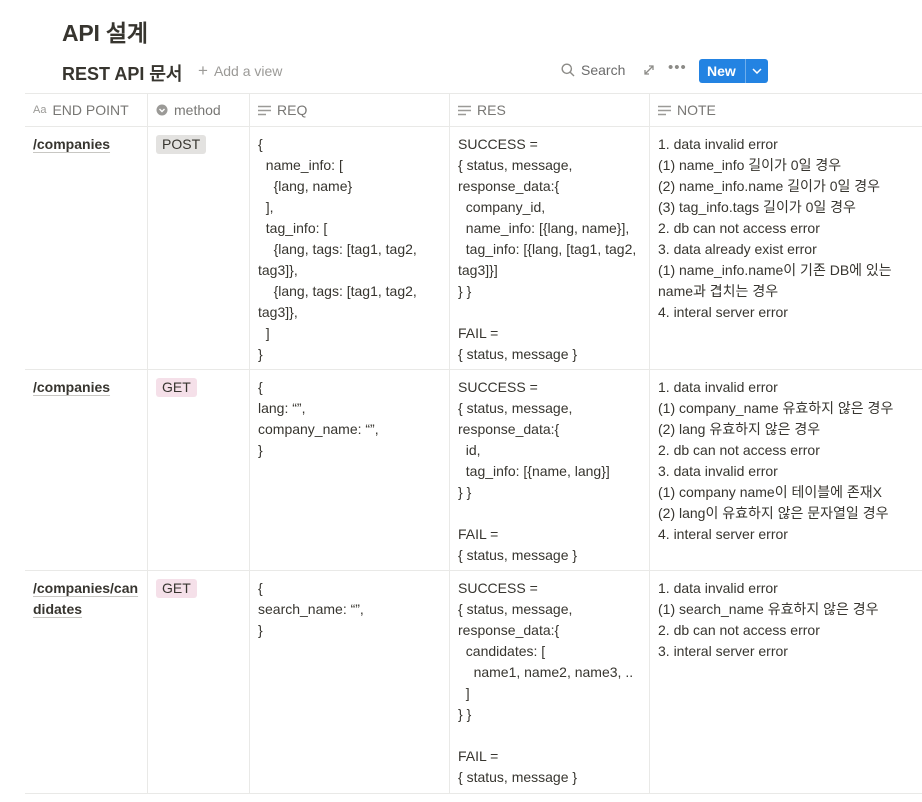  What do you see at coordinates (757, 71) in the screenshot?
I see `chevron-down-icon` at bounding box center [757, 71].